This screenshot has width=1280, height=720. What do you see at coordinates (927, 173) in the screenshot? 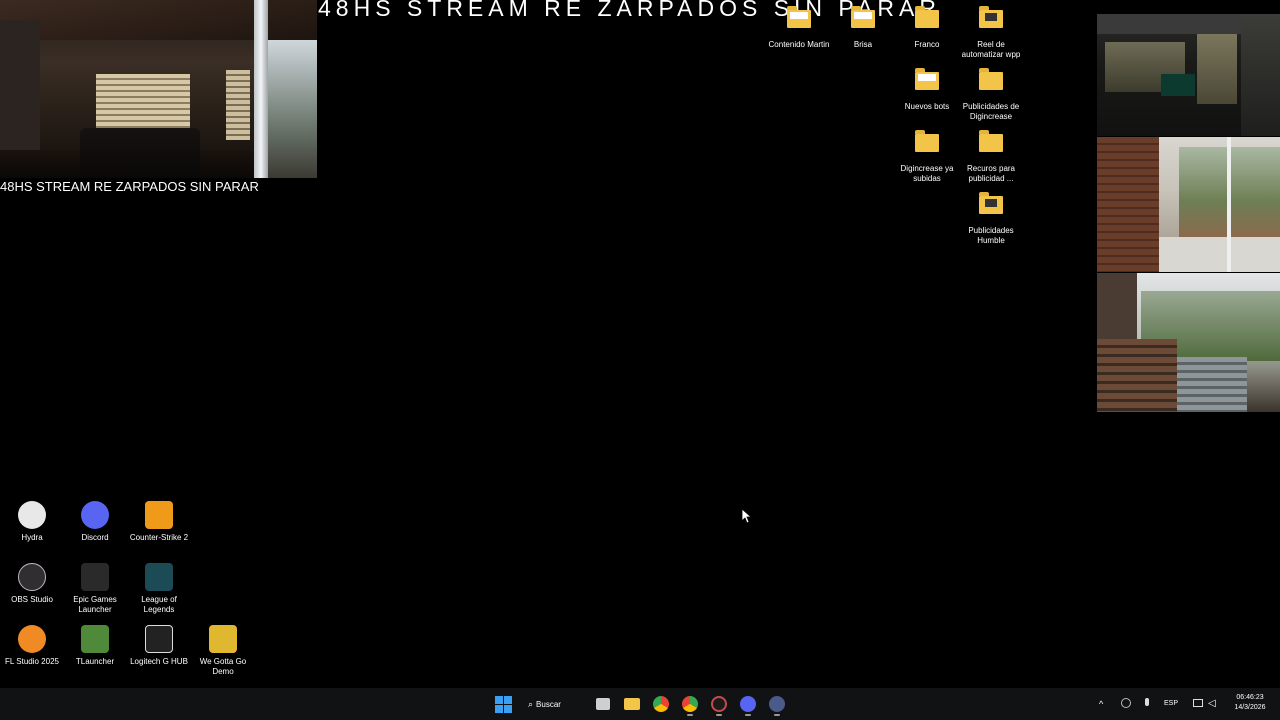
I see `desktop-icon-label: Digincrease ya subidas` at bounding box center [927, 173].